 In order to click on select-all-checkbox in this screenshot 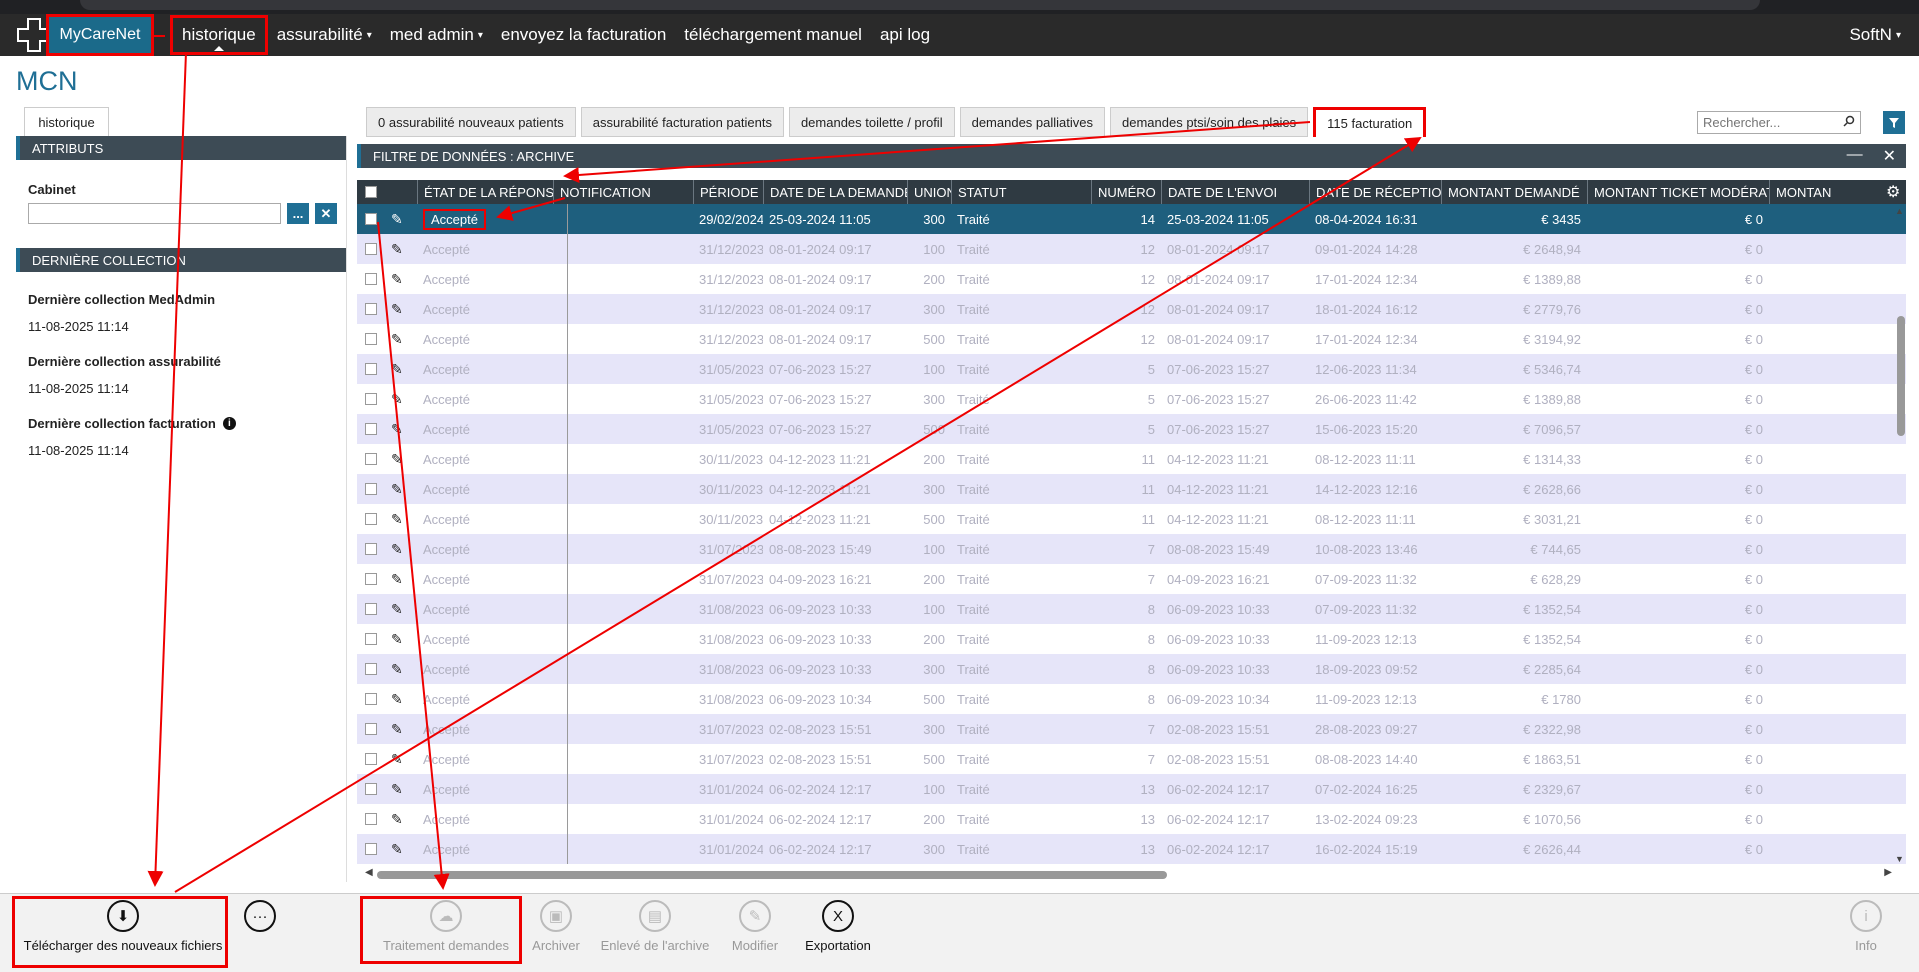, I will do `click(371, 192)`.